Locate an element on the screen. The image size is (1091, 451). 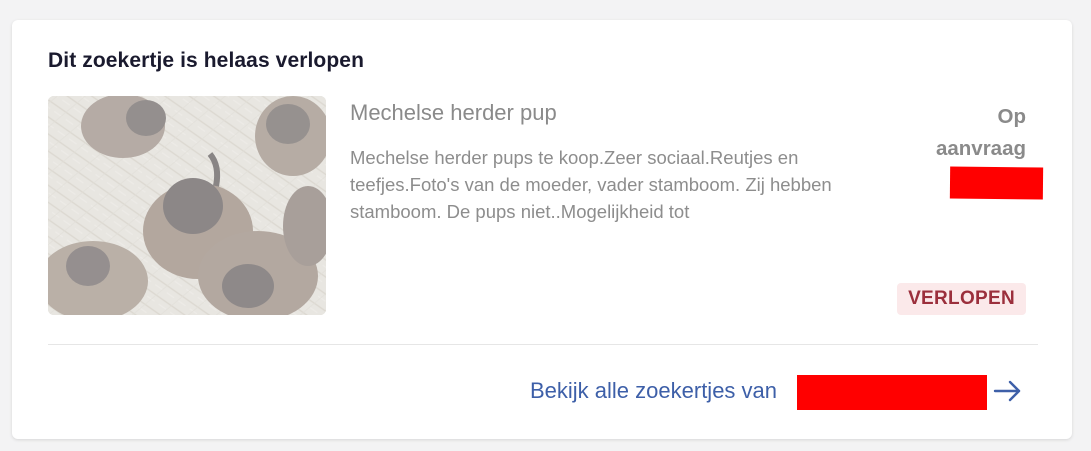
price-line-2: aanvraag is located at coordinates (980, 148).